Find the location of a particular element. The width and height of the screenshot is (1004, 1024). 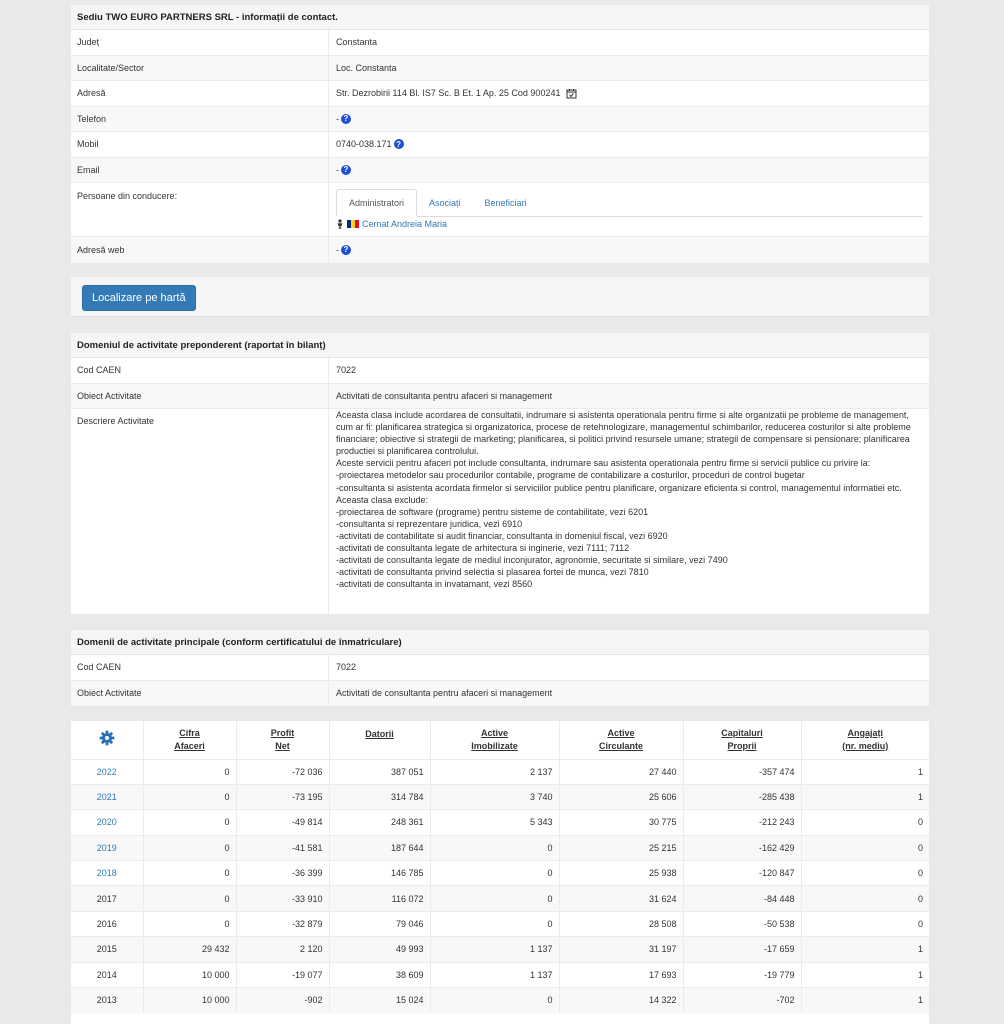

gear-icon is located at coordinates (107, 738).